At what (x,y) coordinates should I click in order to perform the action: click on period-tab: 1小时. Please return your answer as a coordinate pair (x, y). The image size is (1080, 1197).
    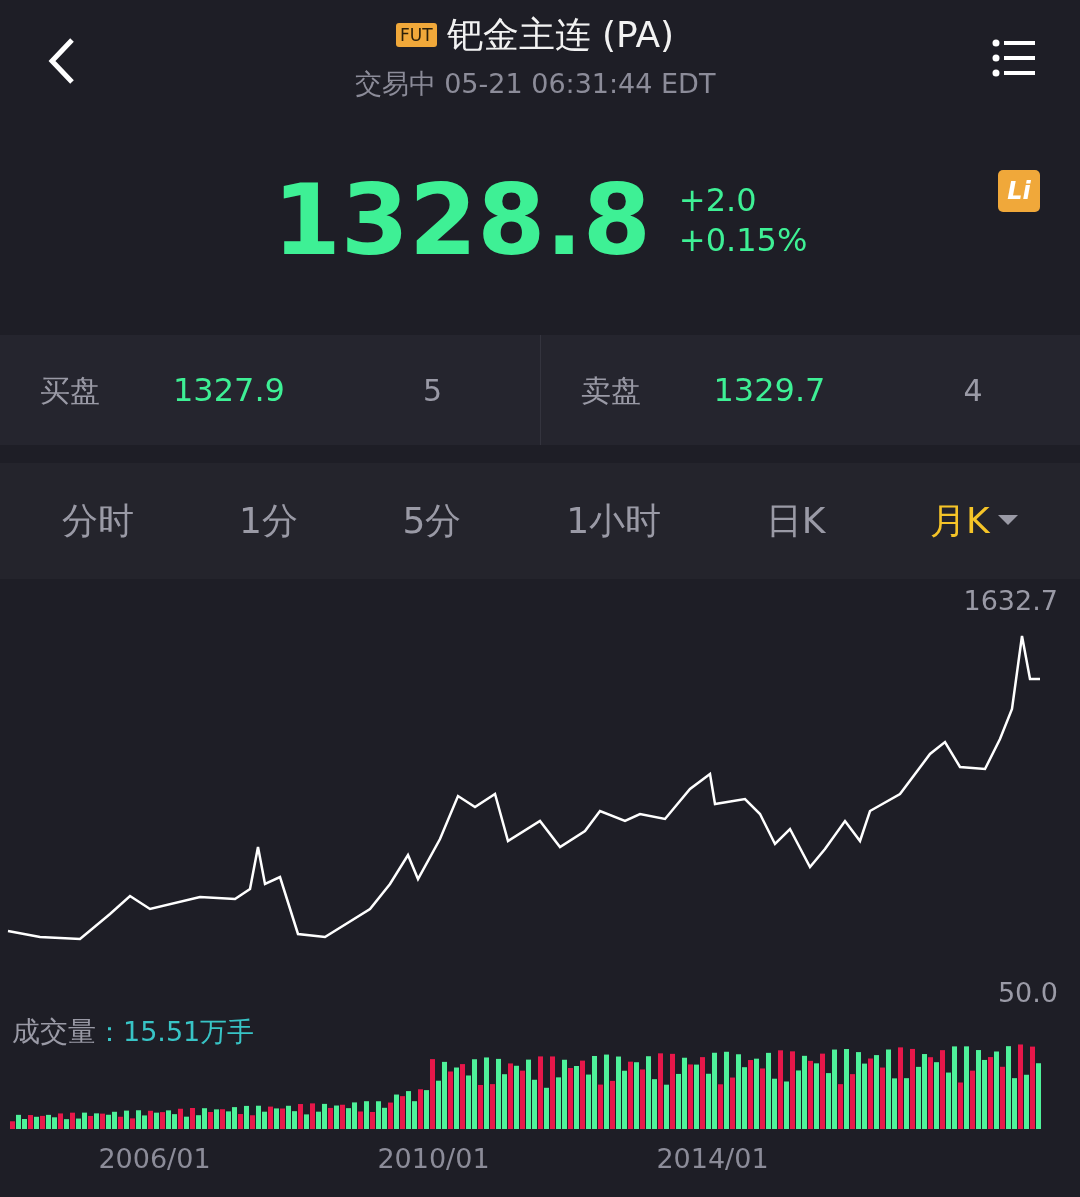
    Looking at the image, I should click on (614, 521).